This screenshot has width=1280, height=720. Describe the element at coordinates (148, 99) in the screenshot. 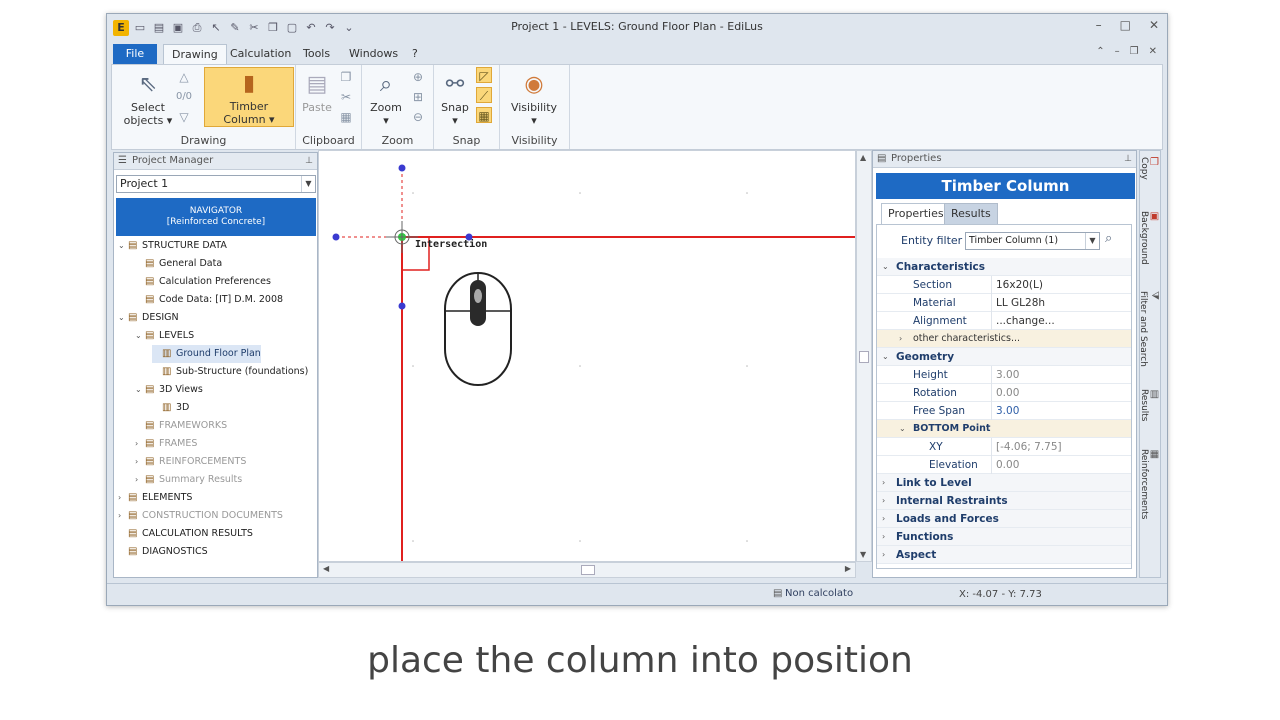

I see `select-objects-button: ⇖ Select objects ▾` at that location.